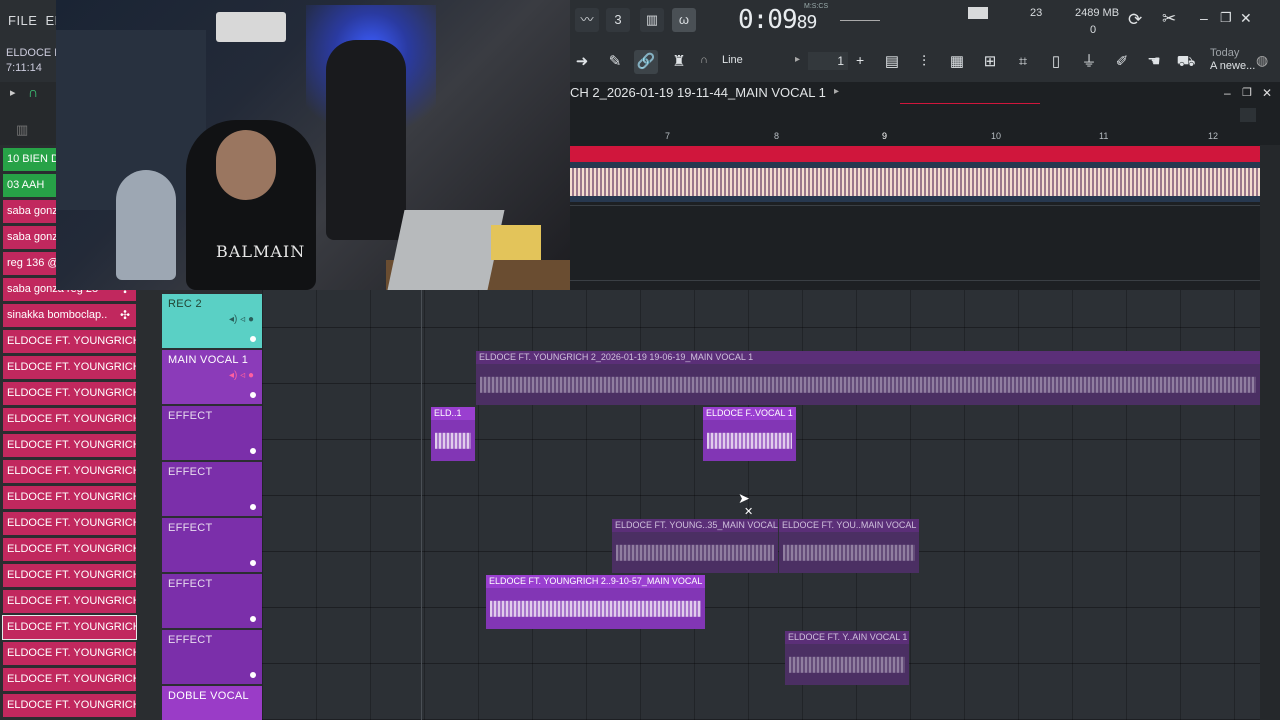  What do you see at coordinates (915, 280) in the screenshot?
I see `clip-divider` at bounding box center [915, 280].